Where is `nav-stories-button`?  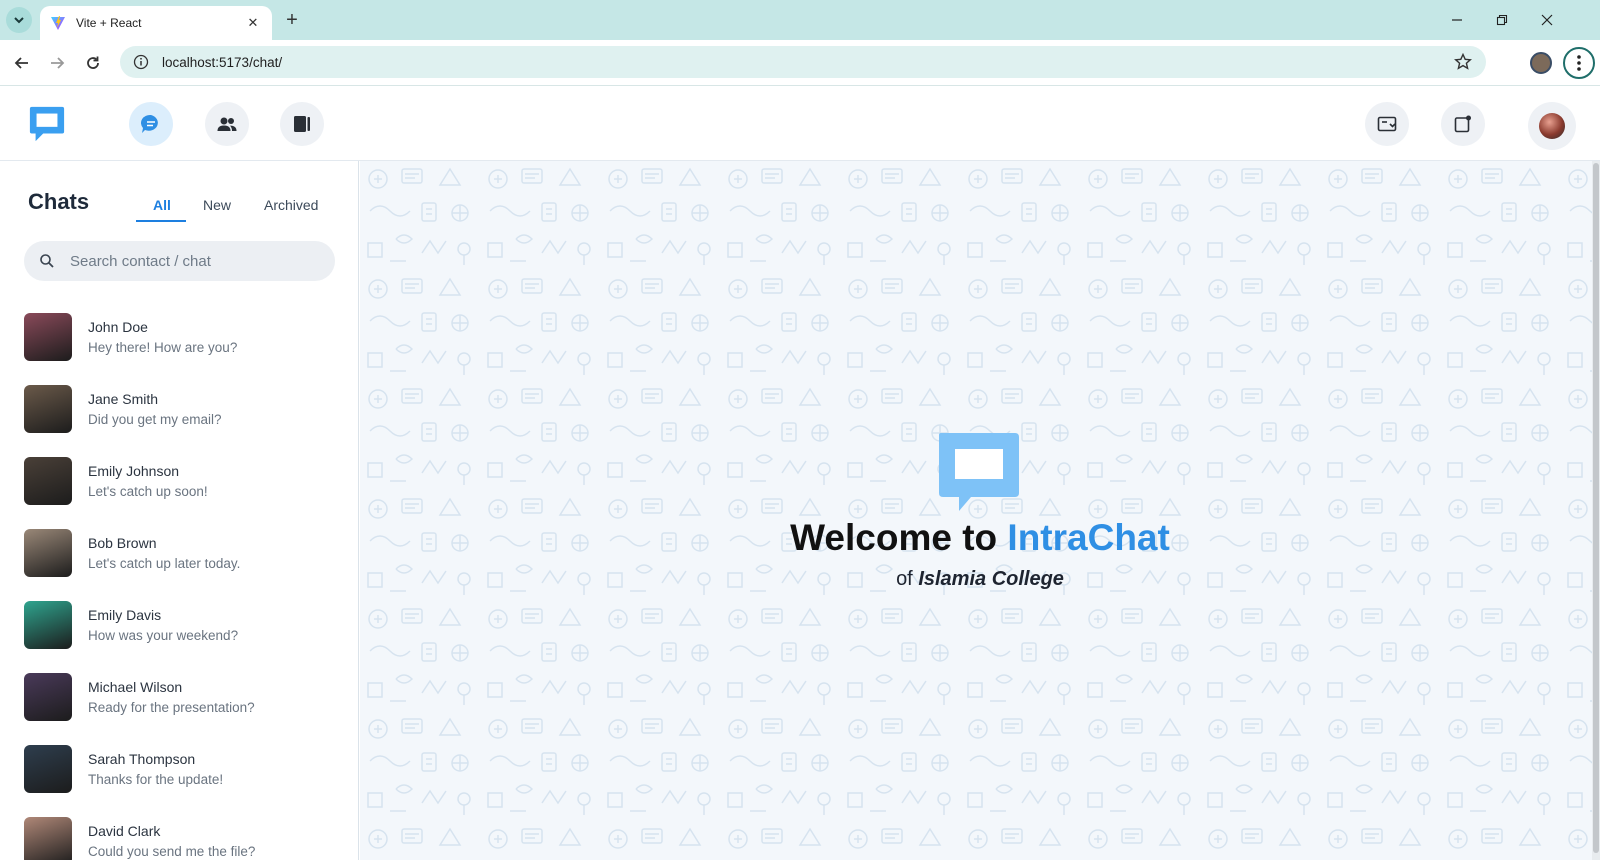
nav-stories-button is located at coordinates (302, 124).